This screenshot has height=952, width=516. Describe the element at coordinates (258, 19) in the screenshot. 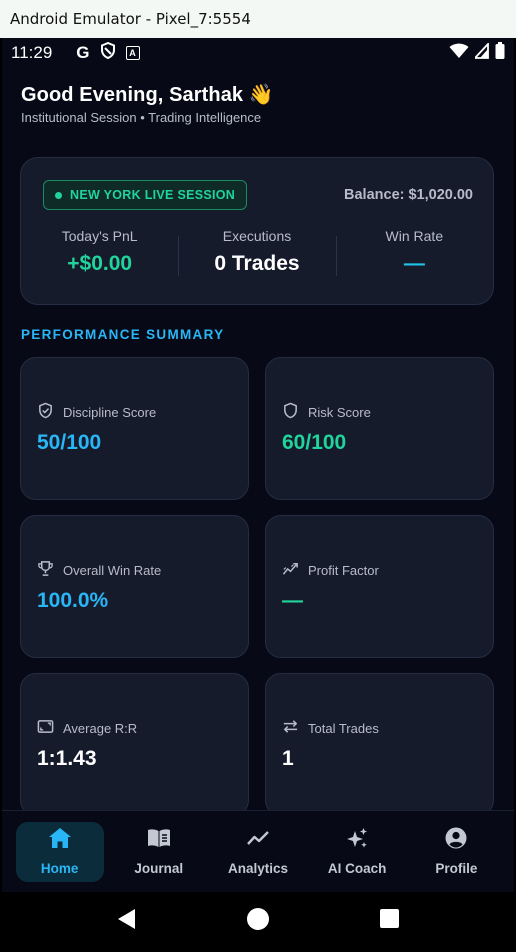

I see `window-title-bar: Android Emulator - Pixel_7:5554` at that location.